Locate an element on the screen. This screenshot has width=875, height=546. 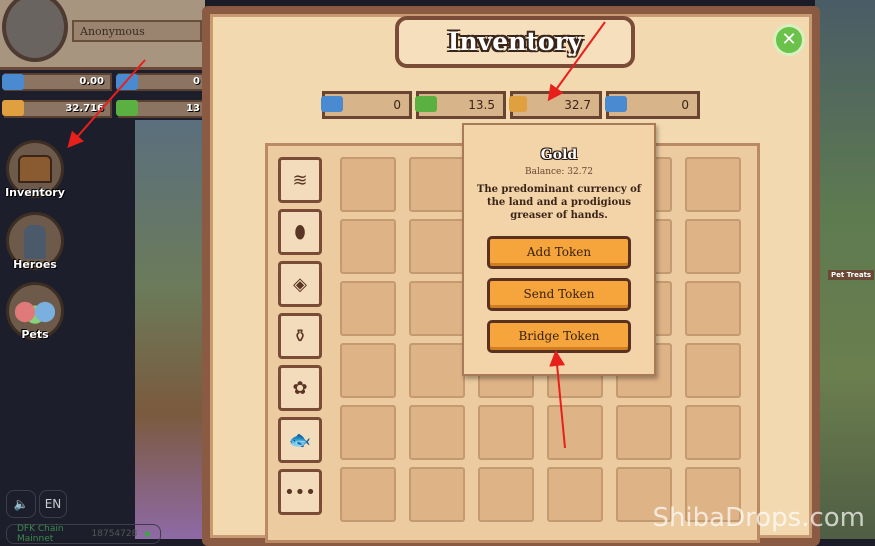
arrow-to-inventory is located at coordinates (106, 103).